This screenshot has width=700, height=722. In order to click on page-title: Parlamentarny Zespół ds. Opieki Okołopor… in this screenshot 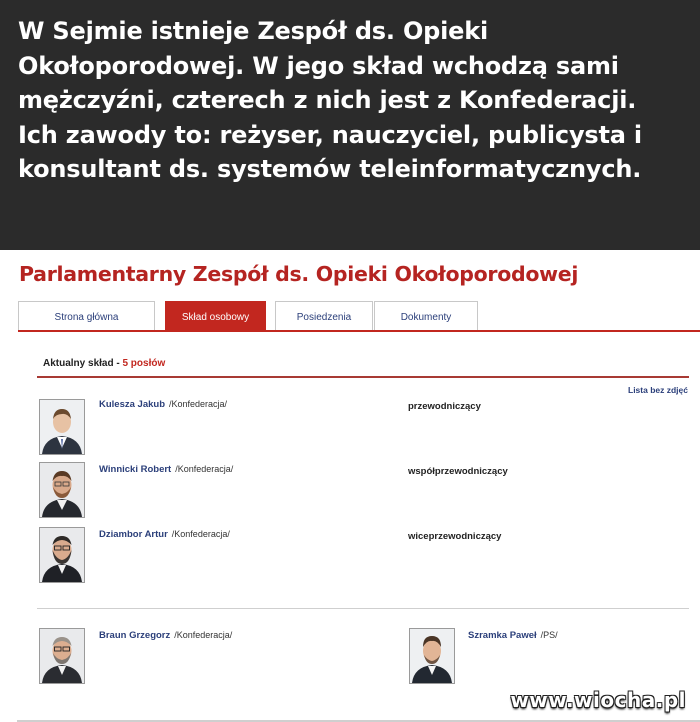, I will do `click(299, 274)`.